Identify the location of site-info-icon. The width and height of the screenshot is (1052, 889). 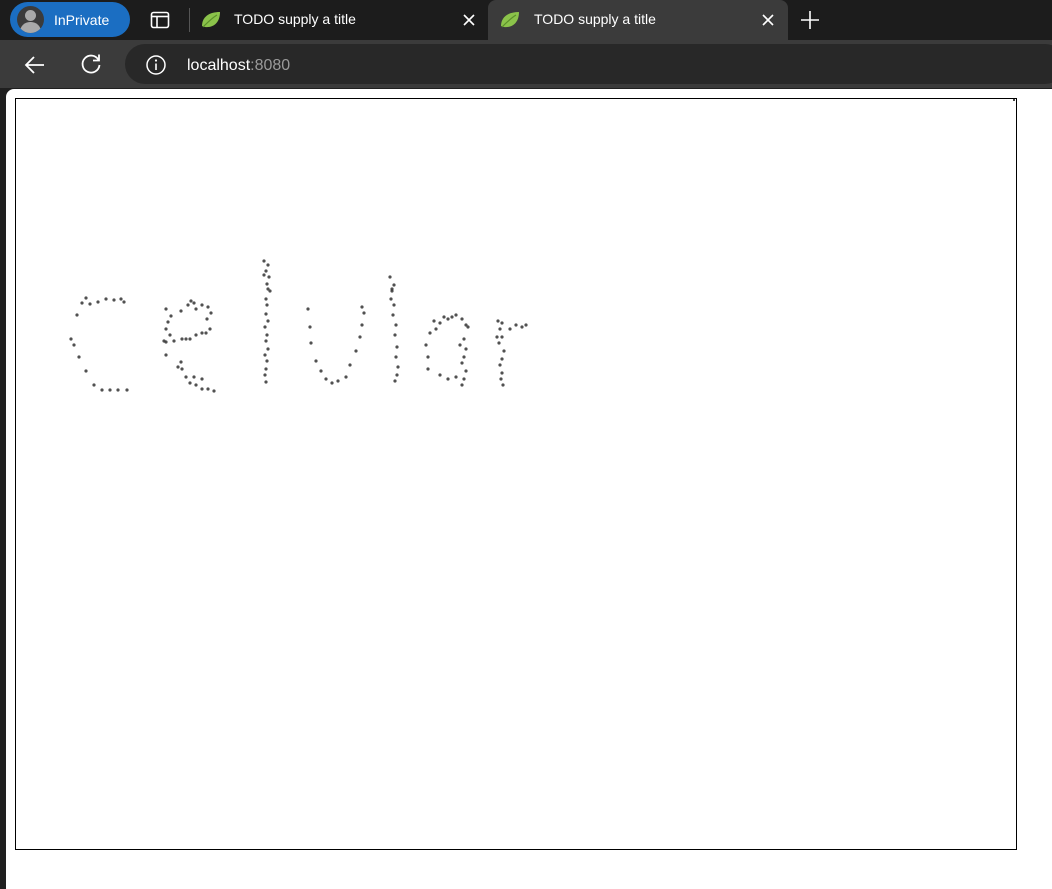
(156, 65).